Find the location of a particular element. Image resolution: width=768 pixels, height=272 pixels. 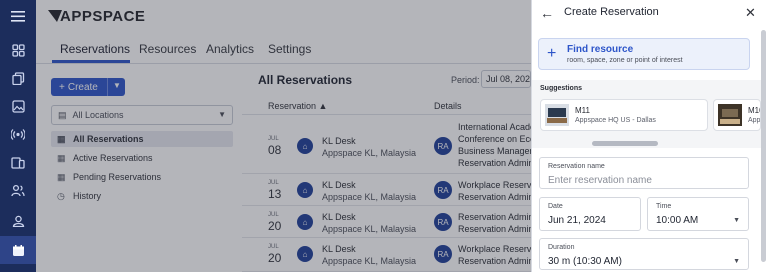

suggestion-name: M10 is located at coordinates (754, 110).